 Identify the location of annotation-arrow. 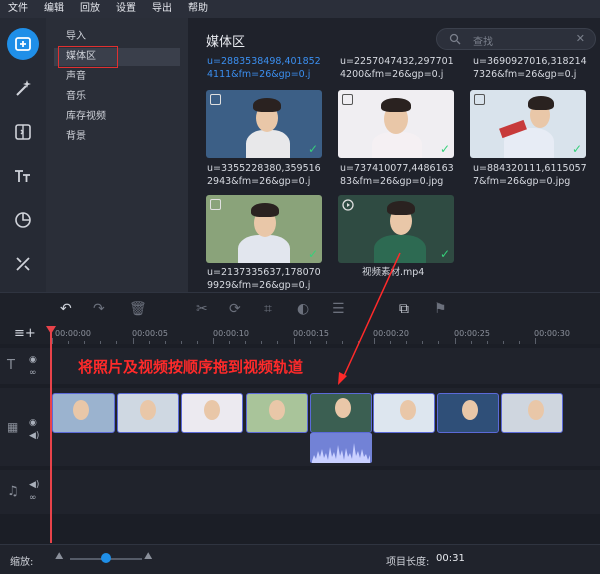
(369, 318).